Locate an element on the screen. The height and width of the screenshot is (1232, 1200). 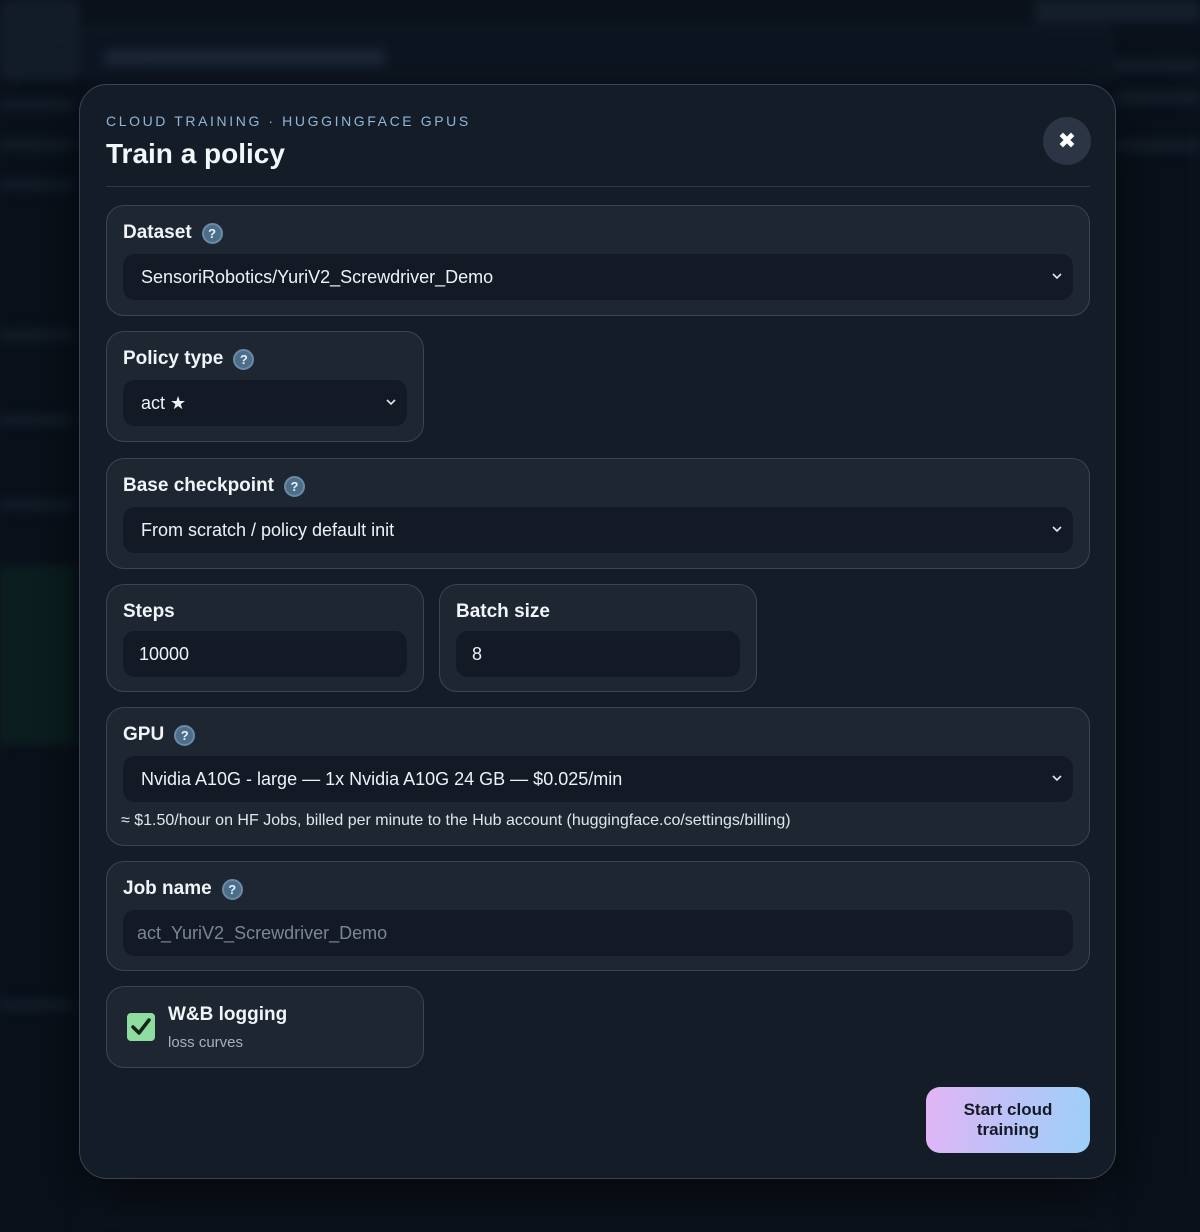
gpu-label: GPU is located at coordinates (144, 734).